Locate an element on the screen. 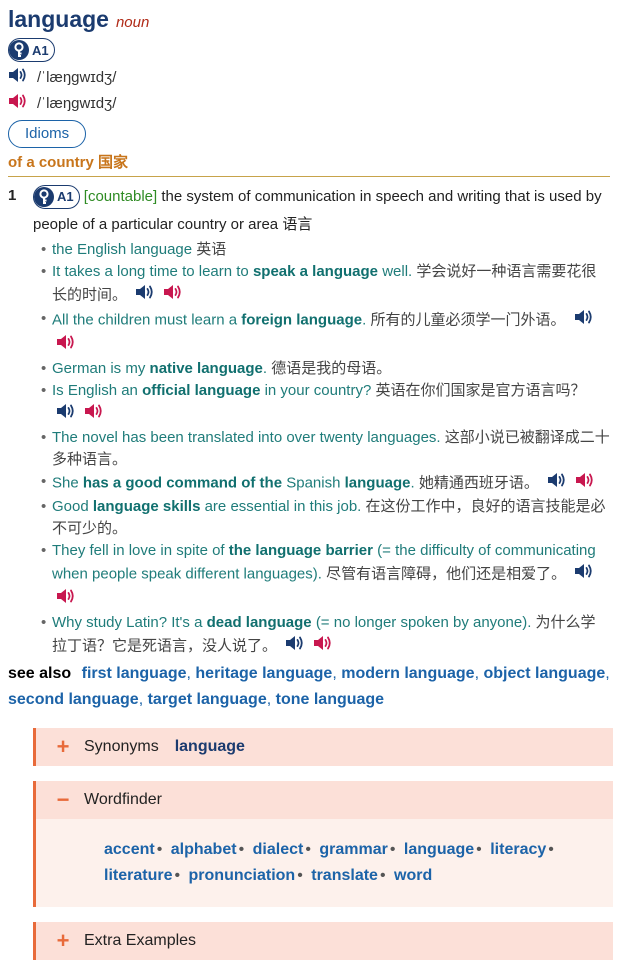  see-also-label: see also is located at coordinates (40, 673).